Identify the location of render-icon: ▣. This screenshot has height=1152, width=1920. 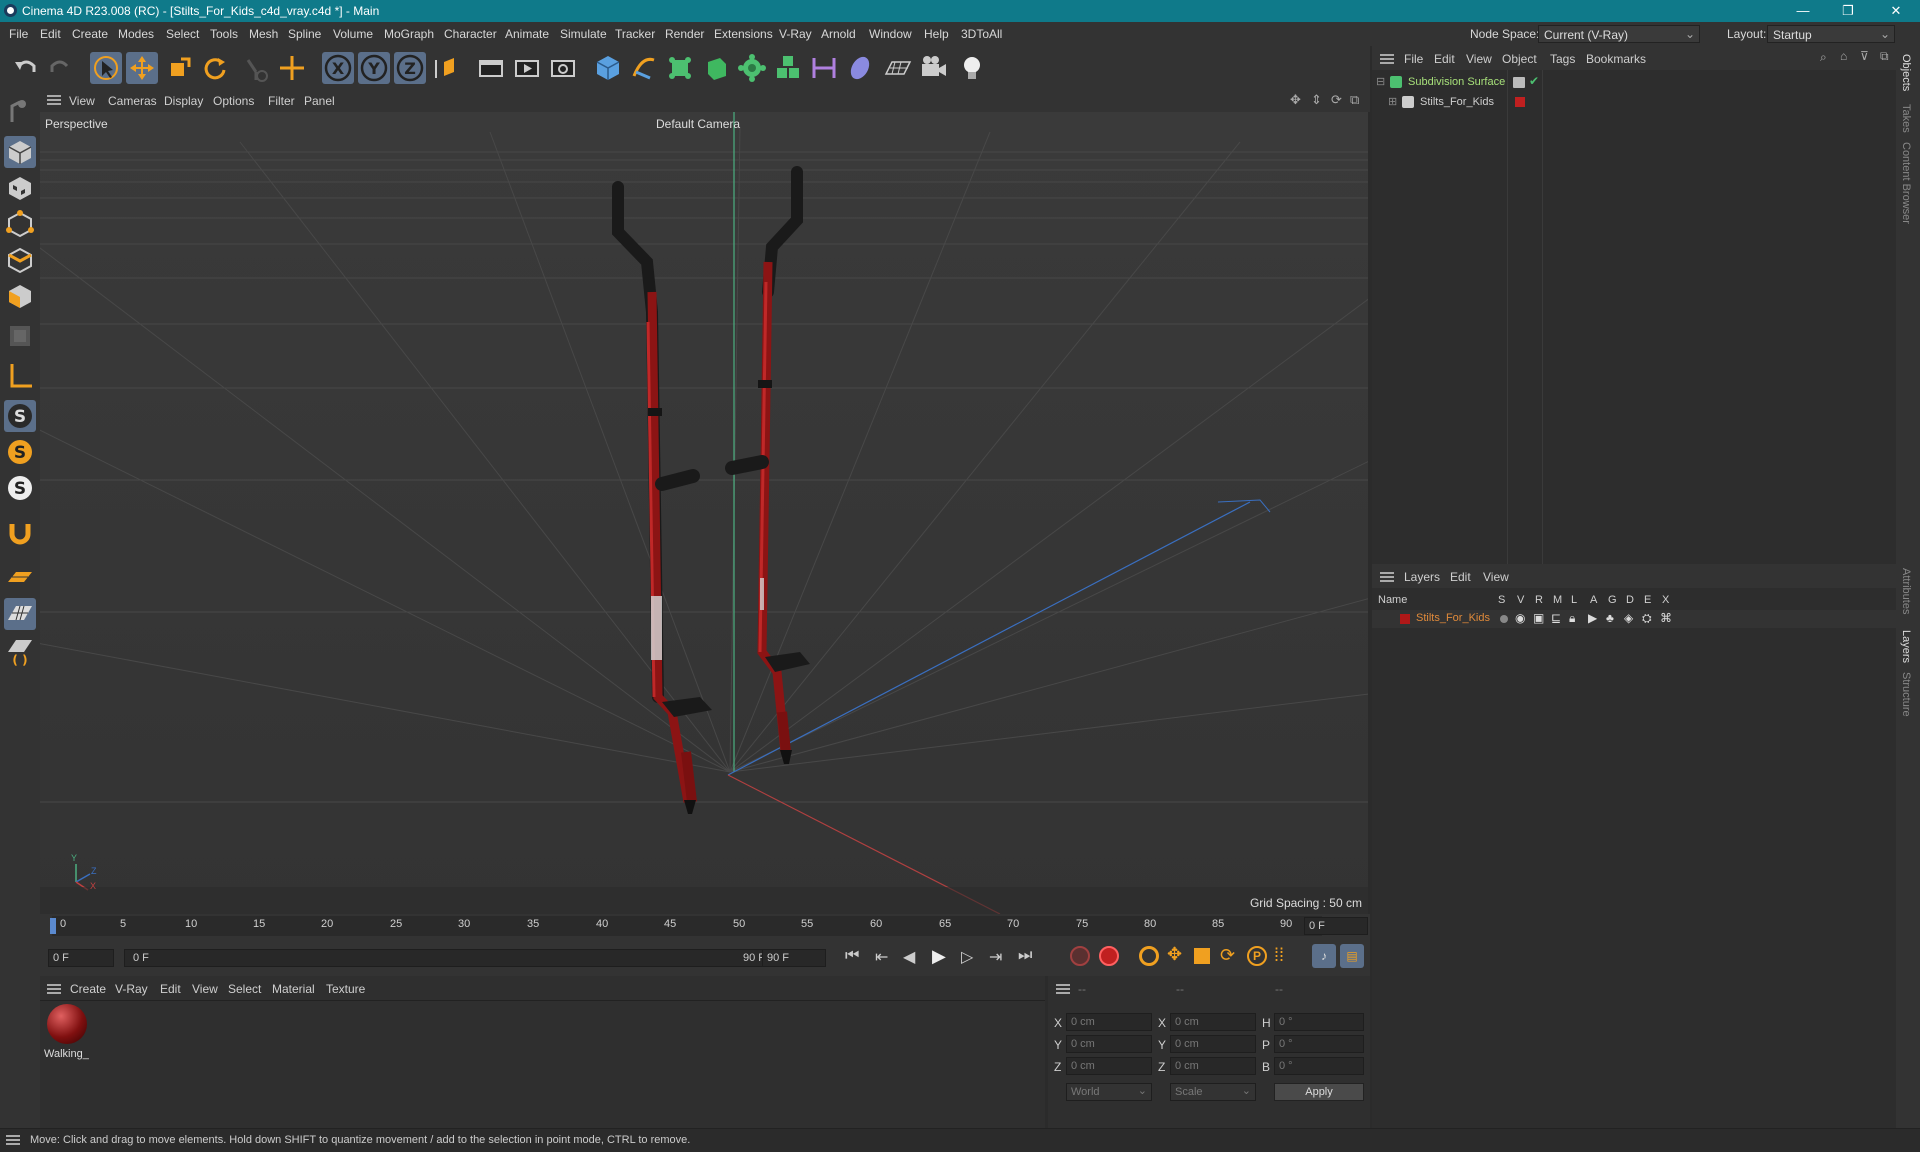
(1538, 618).